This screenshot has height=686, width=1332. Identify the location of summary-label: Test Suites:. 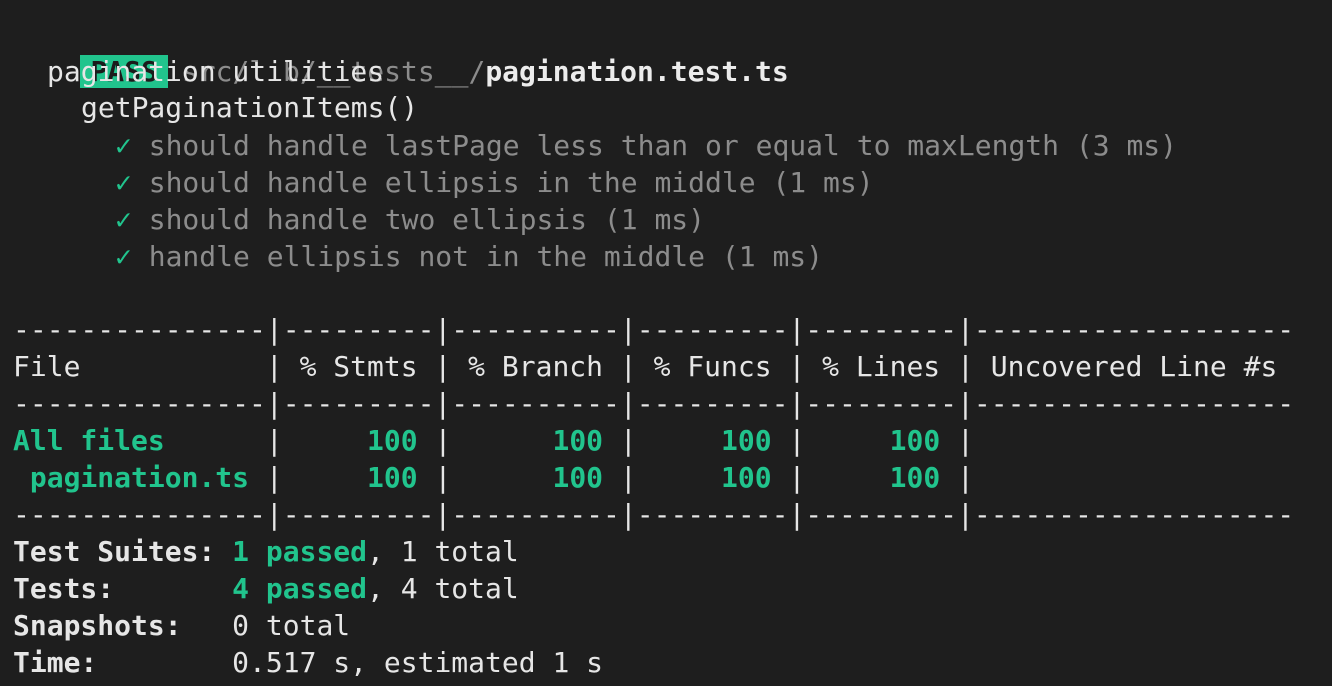
(123, 551).